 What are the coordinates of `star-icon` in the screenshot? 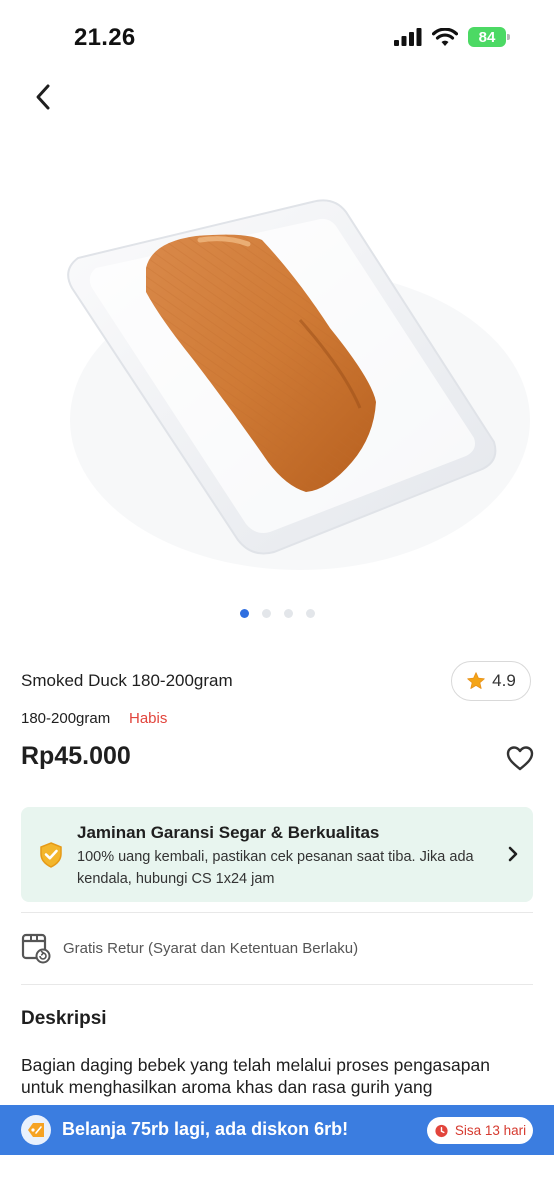 It's located at (476, 680).